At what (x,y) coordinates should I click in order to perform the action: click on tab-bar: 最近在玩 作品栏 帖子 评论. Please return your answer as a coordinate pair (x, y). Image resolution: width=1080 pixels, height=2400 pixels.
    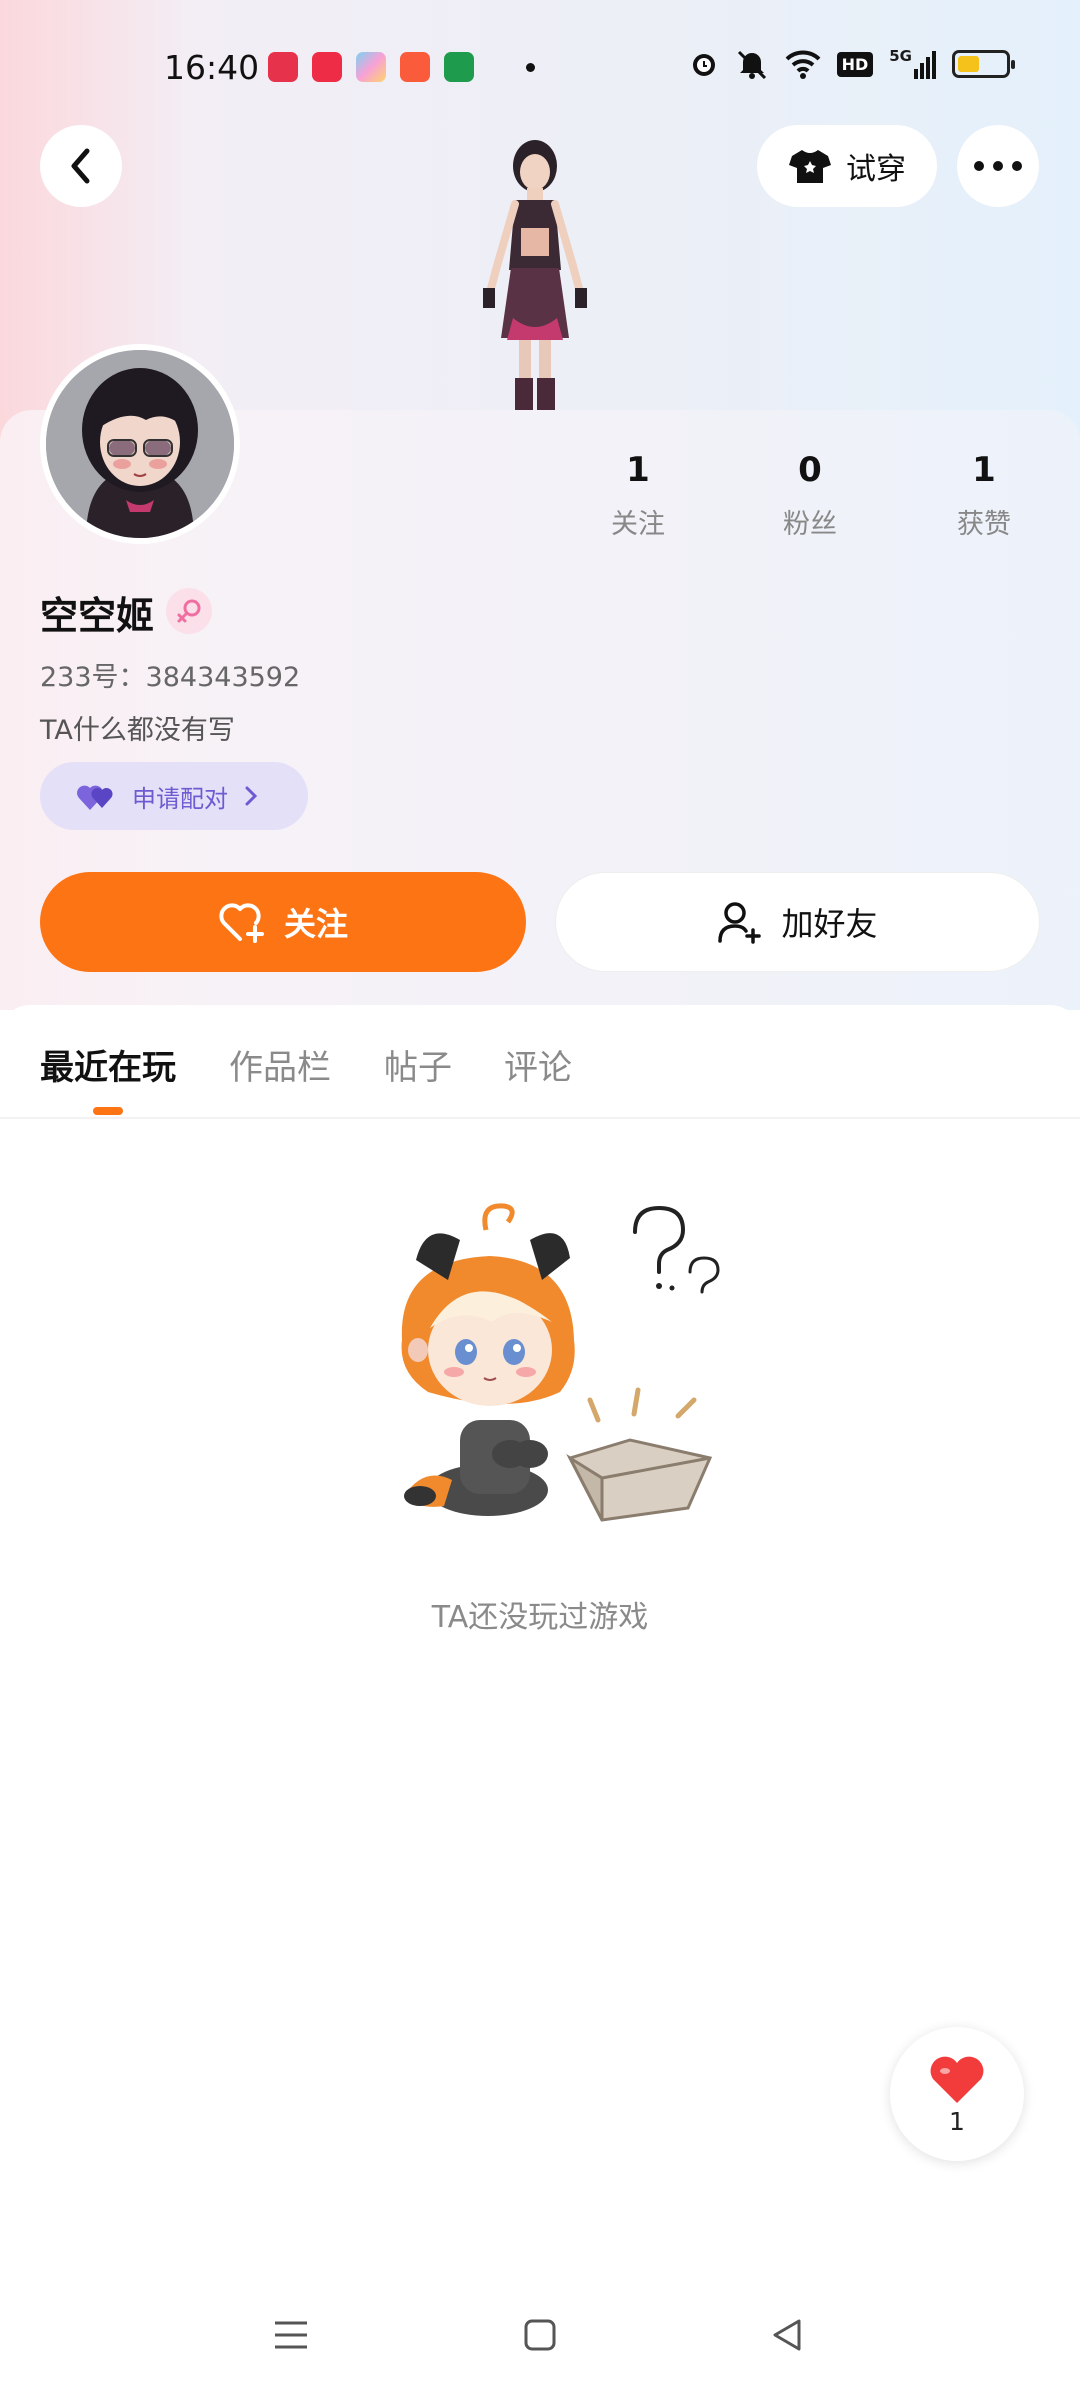
    Looking at the image, I should click on (540, 1080).